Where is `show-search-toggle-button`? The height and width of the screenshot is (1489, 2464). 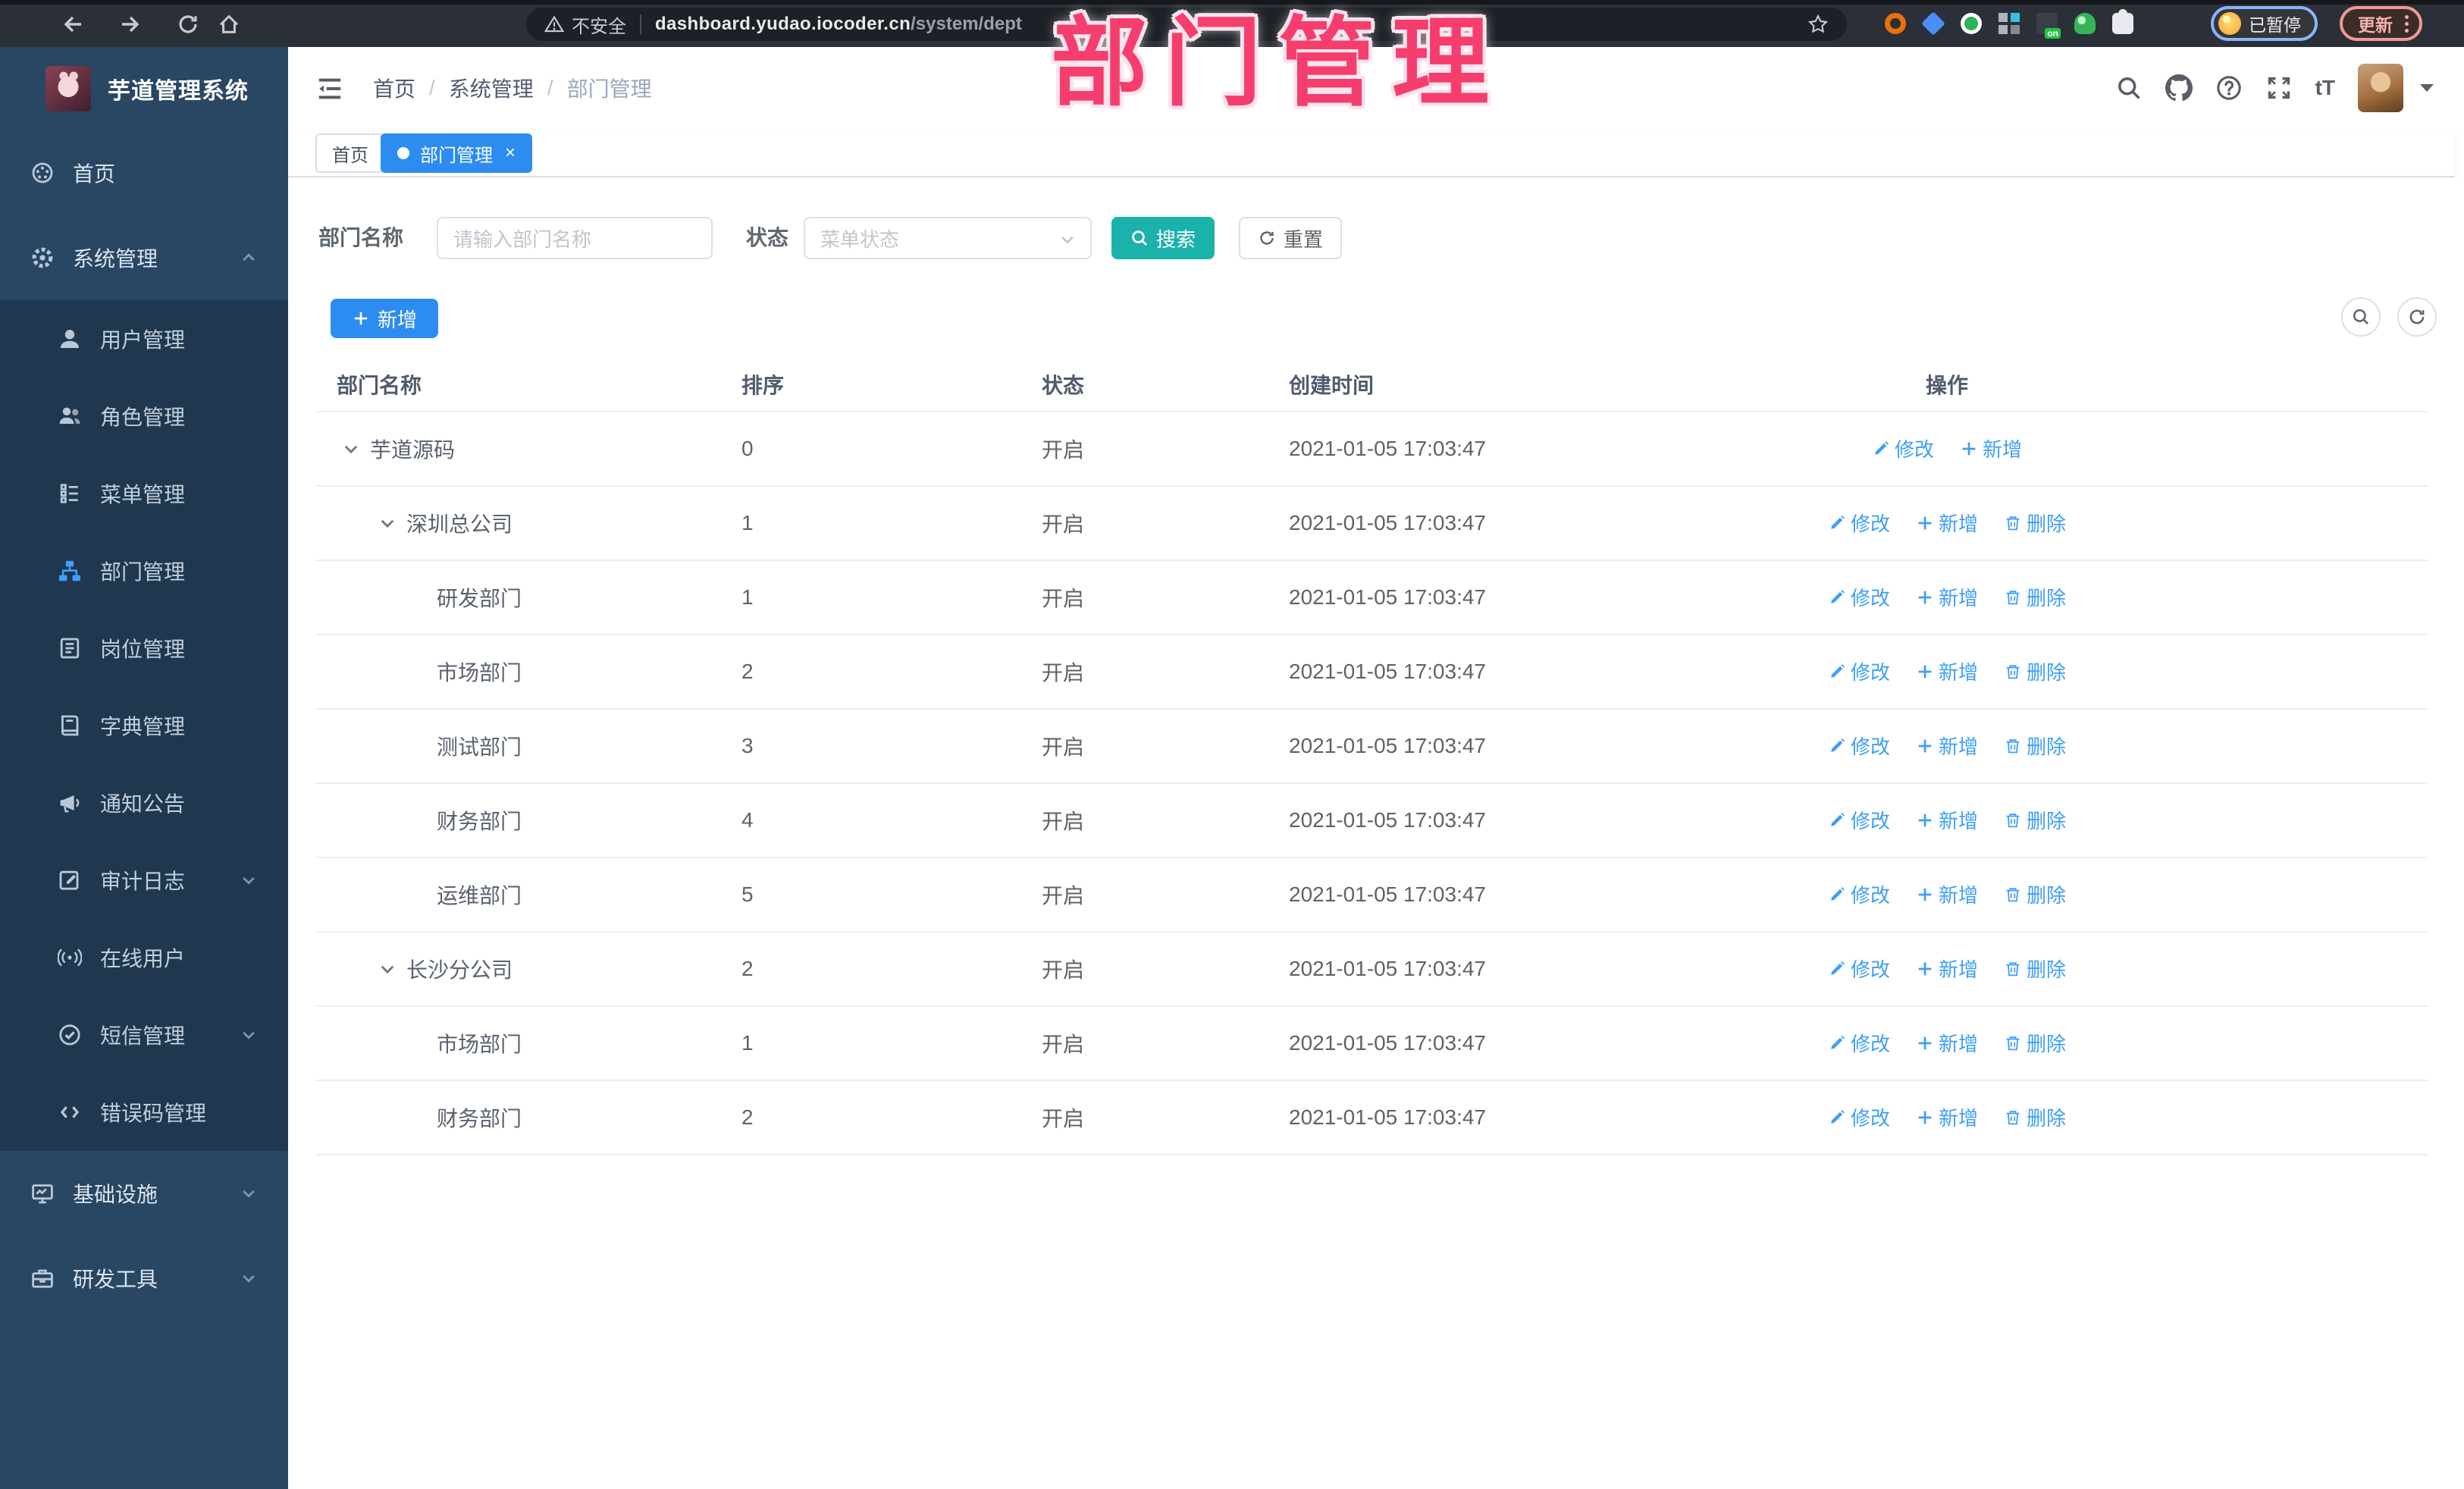
show-search-toggle-button is located at coordinates (2361, 317).